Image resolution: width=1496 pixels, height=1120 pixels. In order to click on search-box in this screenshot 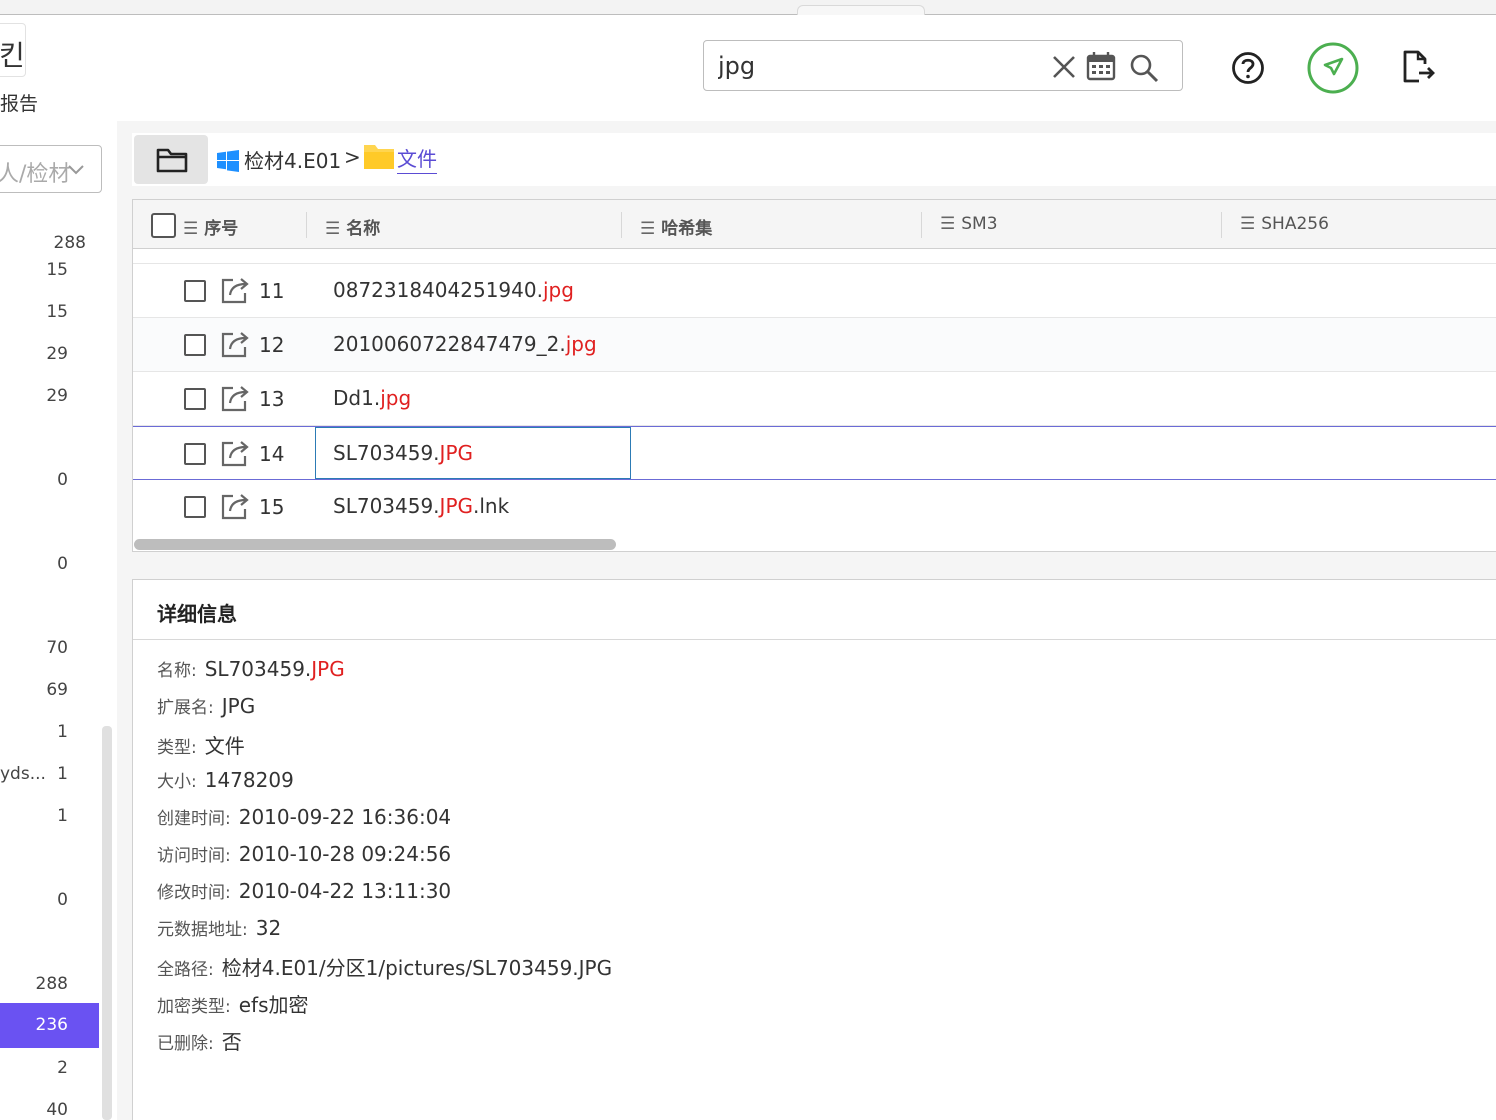, I will do `click(943, 65)`.